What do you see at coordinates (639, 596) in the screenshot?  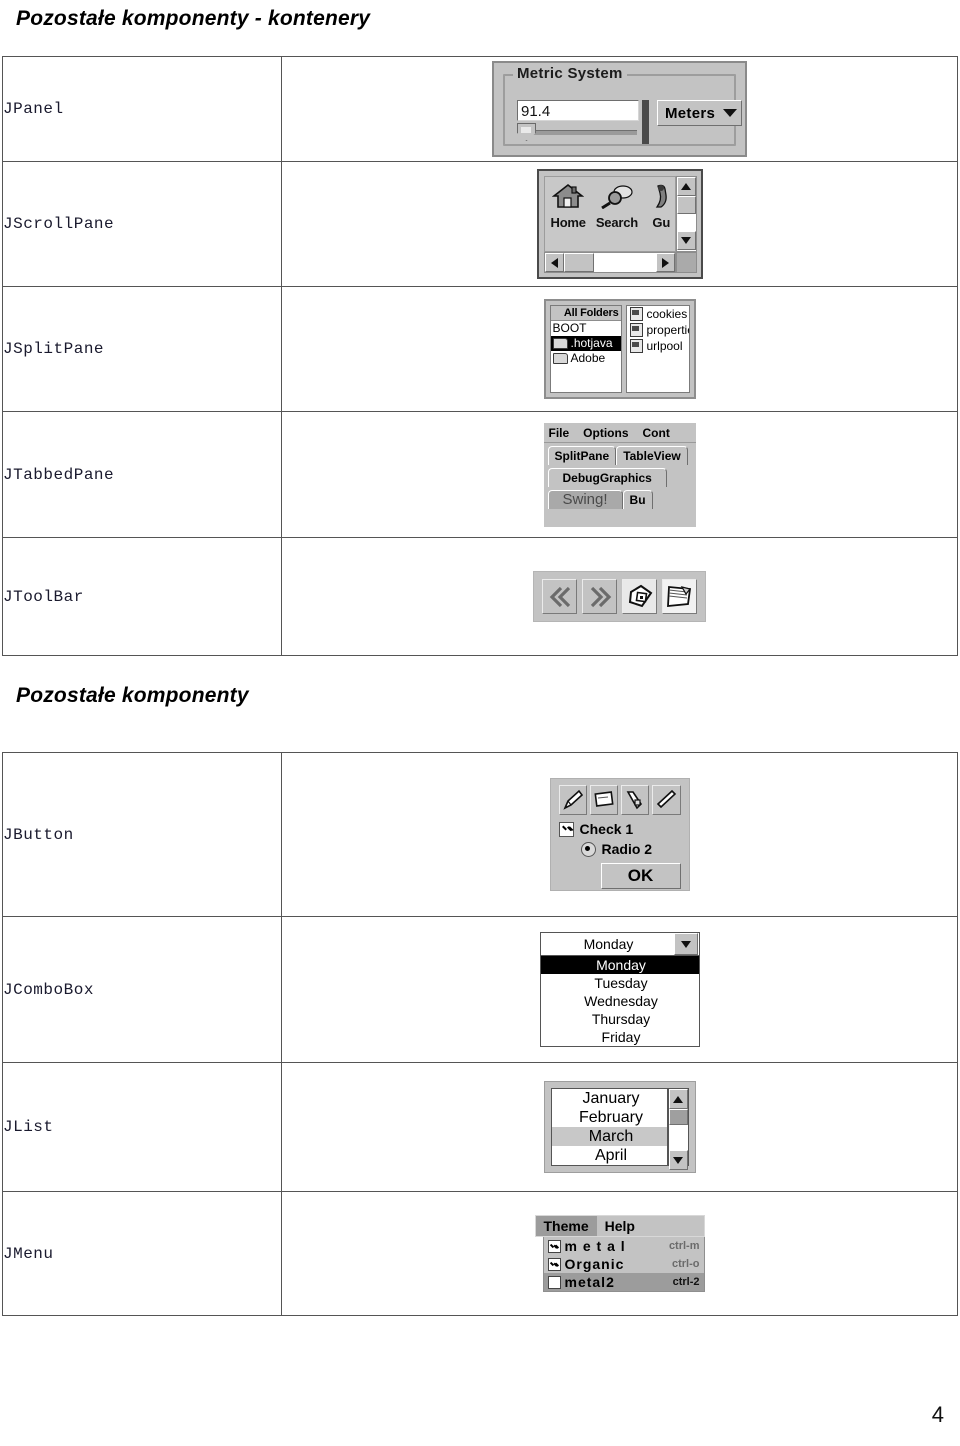 I see `toolbar-home-button` at bounding box center [639, 596].